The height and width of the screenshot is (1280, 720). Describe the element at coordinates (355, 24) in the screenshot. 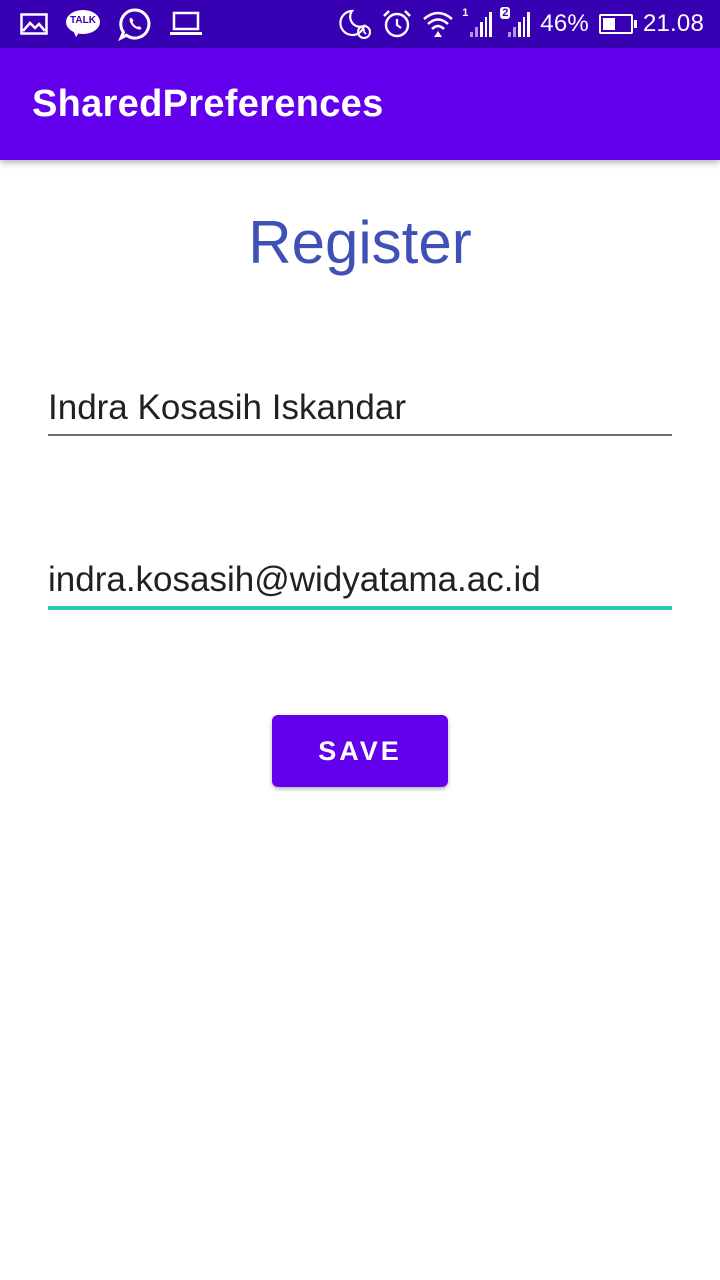

I see `moon-alarm-icon` at that location.